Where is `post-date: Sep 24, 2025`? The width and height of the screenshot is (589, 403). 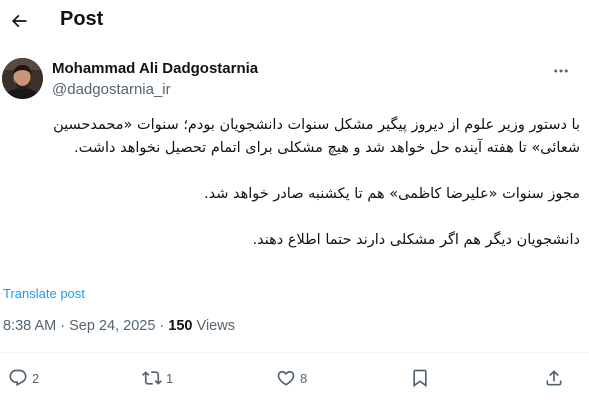 post-date: Sep 24, 2025 is located at coordinates (112, 326).